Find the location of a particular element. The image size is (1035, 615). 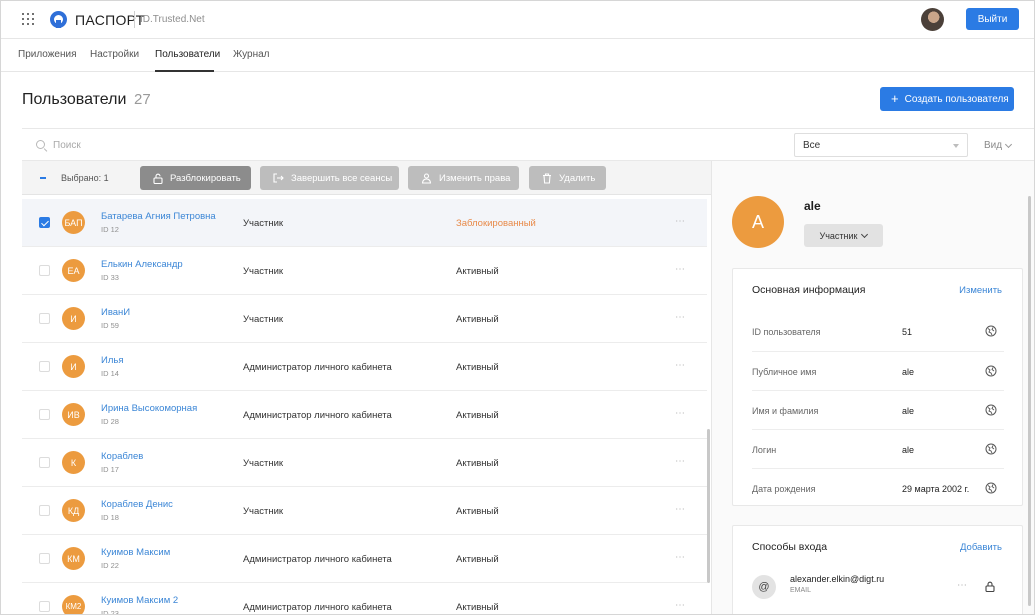

create-user-button: + Создать пользователя is located at coordinates (947, 99).